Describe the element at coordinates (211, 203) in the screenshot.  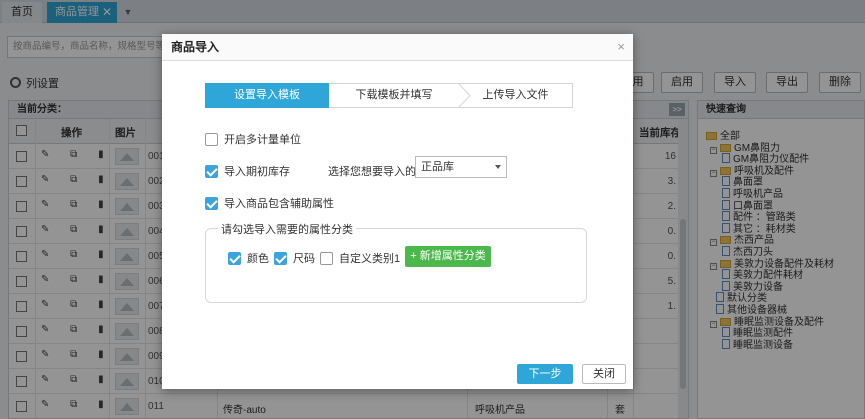
I see `include-aux-checkbox` at that location.